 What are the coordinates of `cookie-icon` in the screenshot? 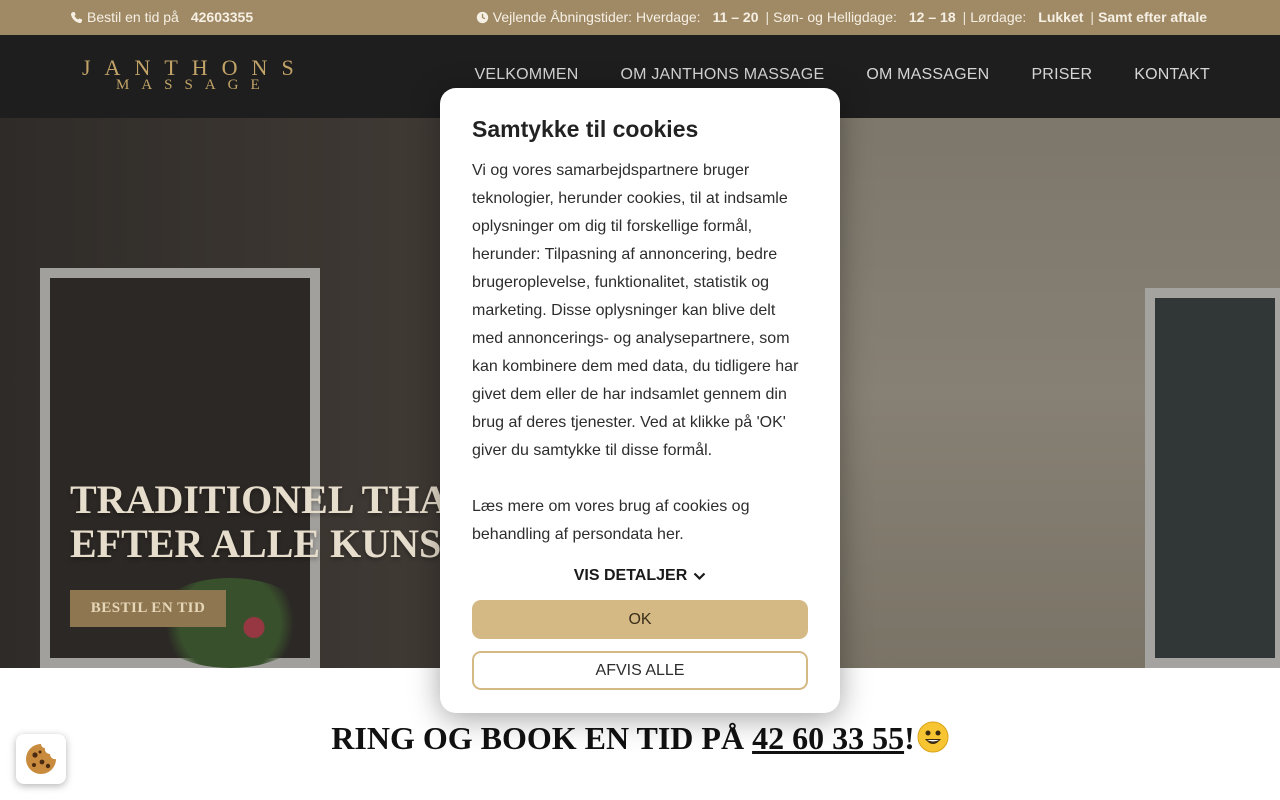 It's located at (41, 759).